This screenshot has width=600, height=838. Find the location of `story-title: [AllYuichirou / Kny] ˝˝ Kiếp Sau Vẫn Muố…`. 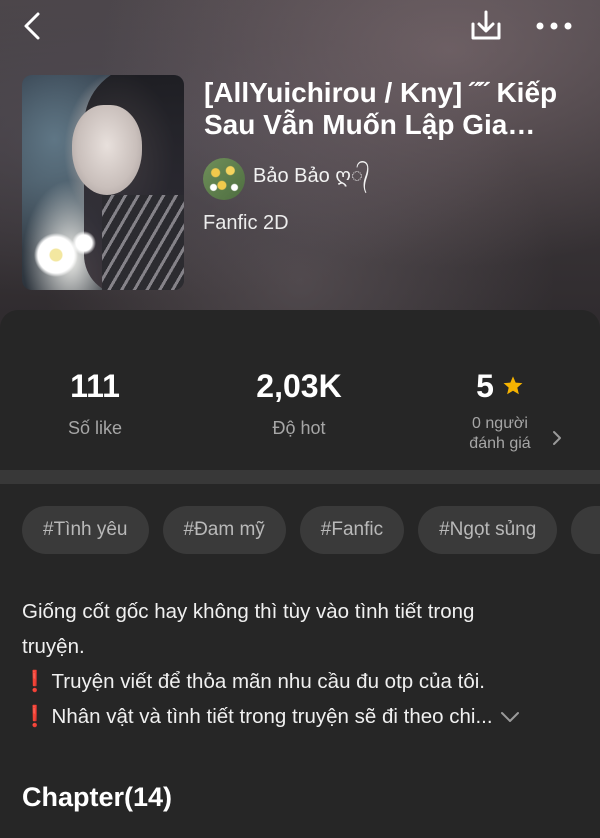

story-title: [AllYuichirou / Kny] ˝˝ Kiếp Sau Vẫn Muố… is located at coordinates (381, 108).